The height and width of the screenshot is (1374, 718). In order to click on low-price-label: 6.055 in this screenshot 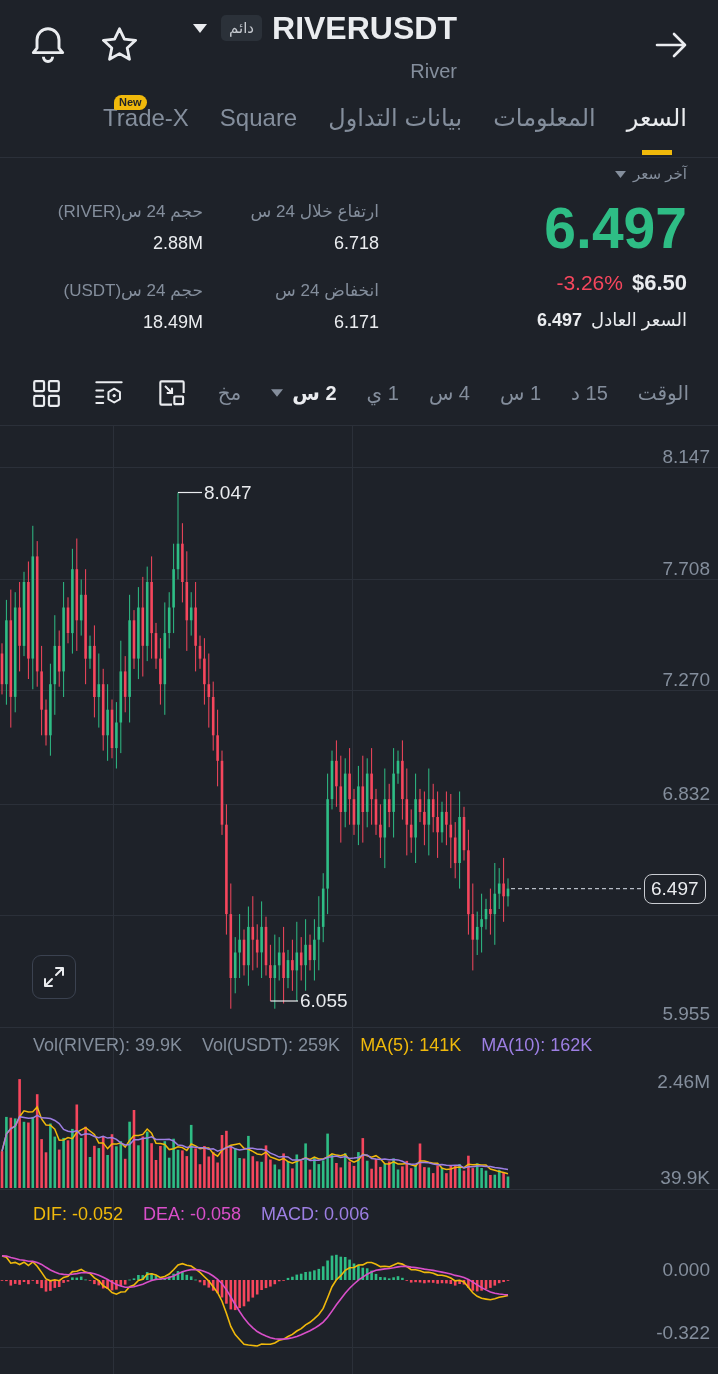, I will do `click(324, 1001)`.